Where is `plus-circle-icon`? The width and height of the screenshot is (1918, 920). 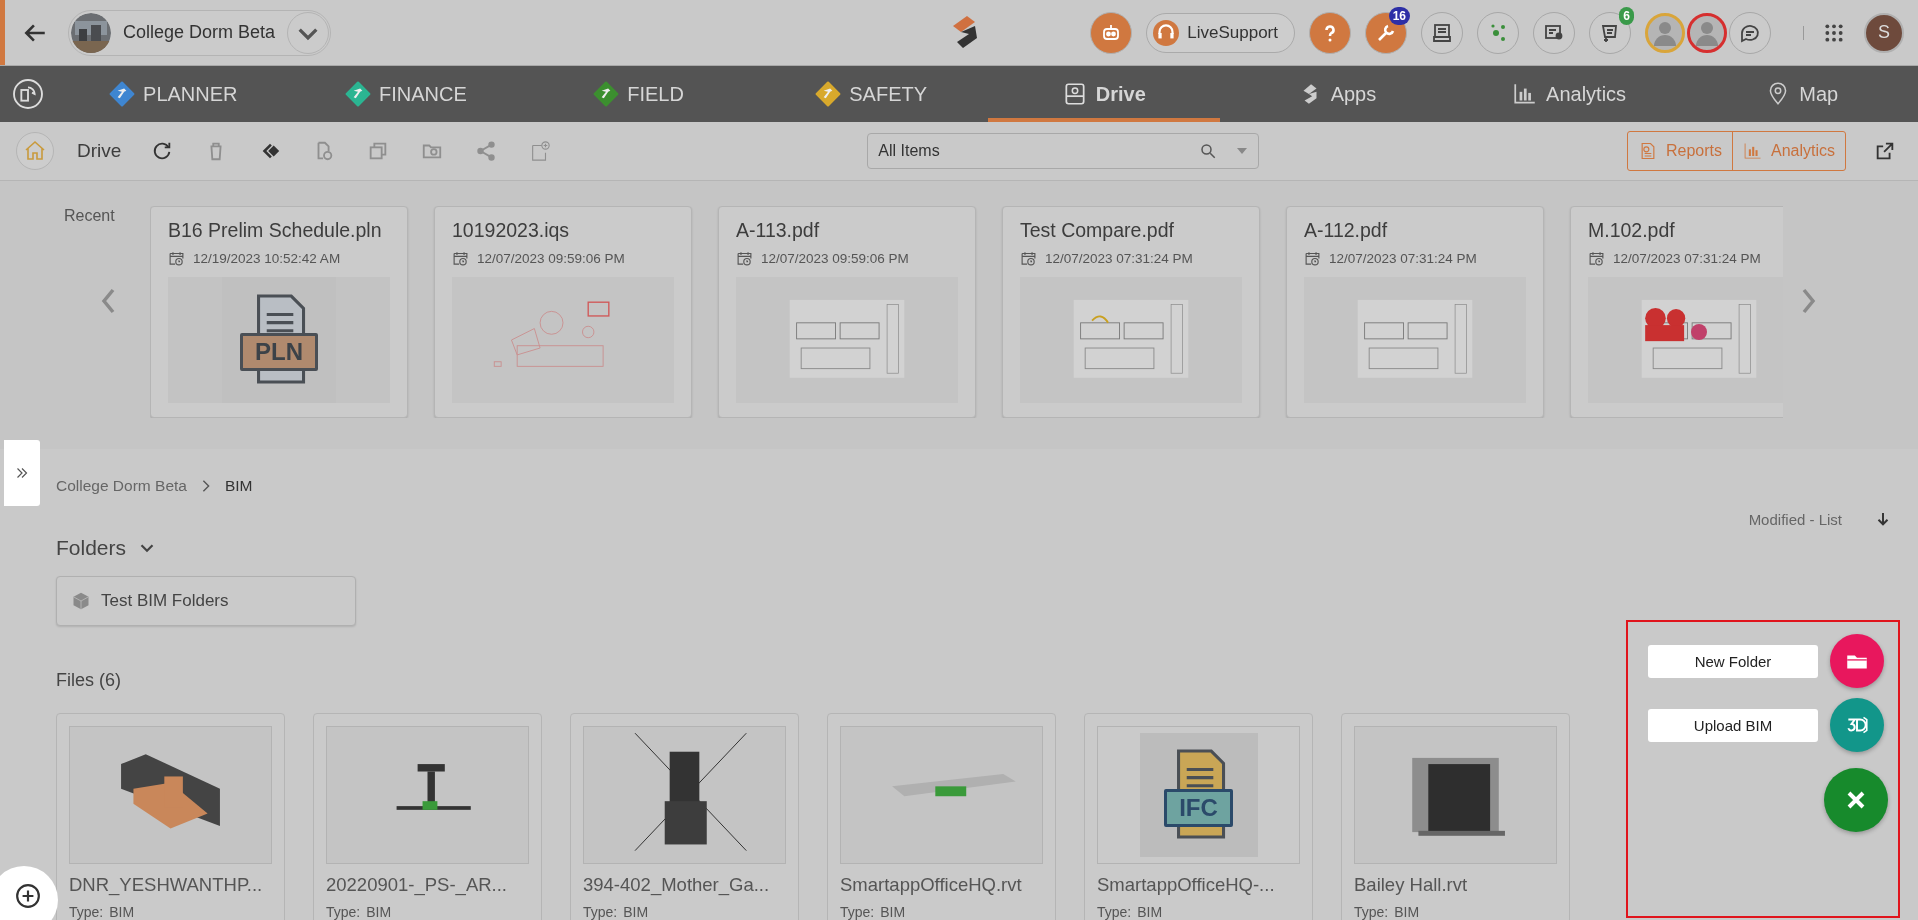
plus-circle-icon is located at coordinates (28, 896).